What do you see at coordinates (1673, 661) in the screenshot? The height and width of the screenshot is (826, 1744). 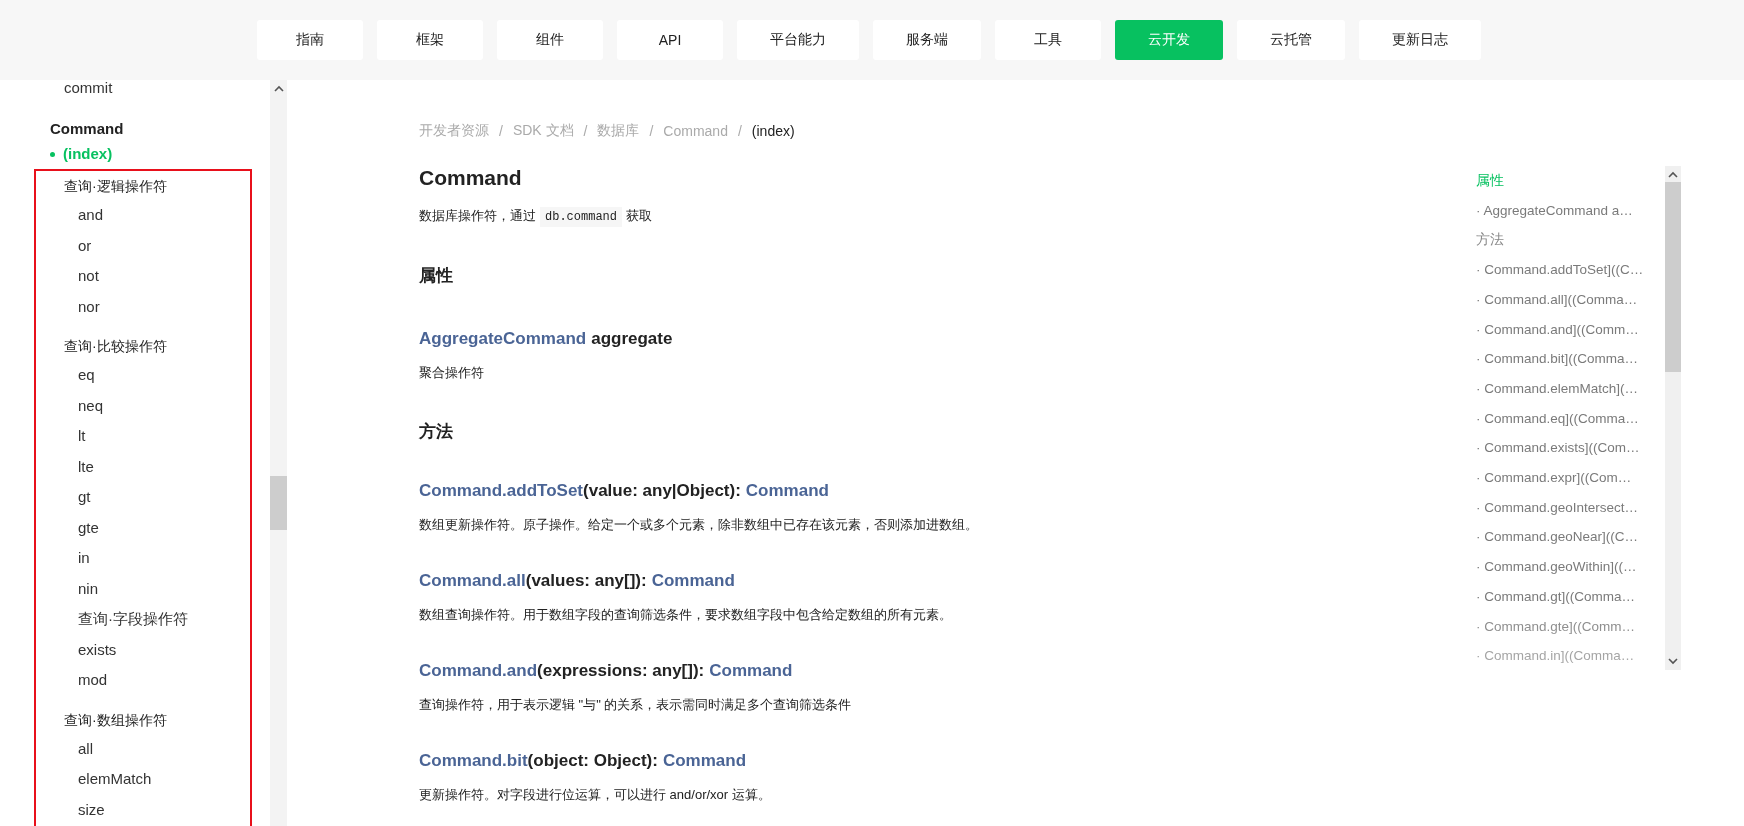 I see `scroll-down-icon` at bounding box center [1673, 661].